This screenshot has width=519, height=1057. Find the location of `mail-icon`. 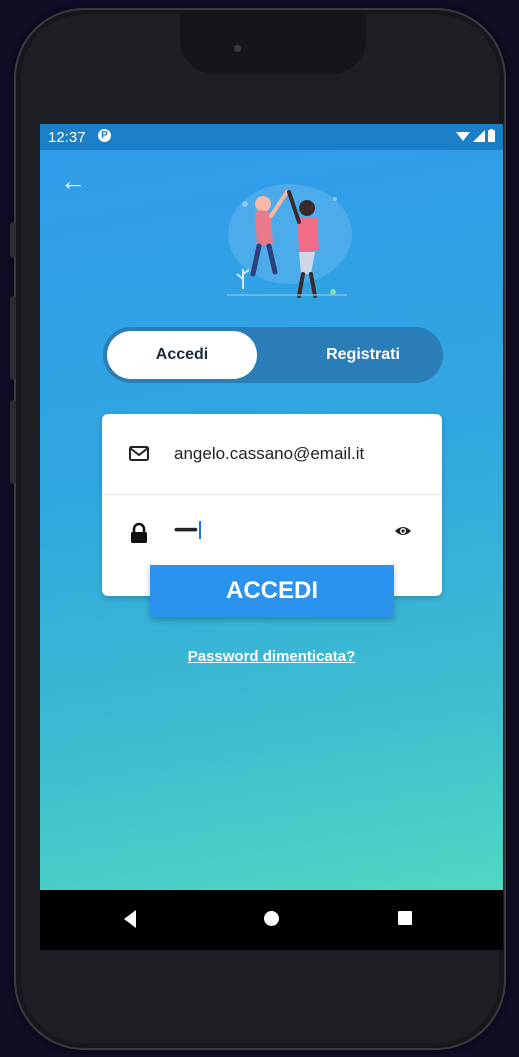

mail-icon is located at coordinates (139, 453).